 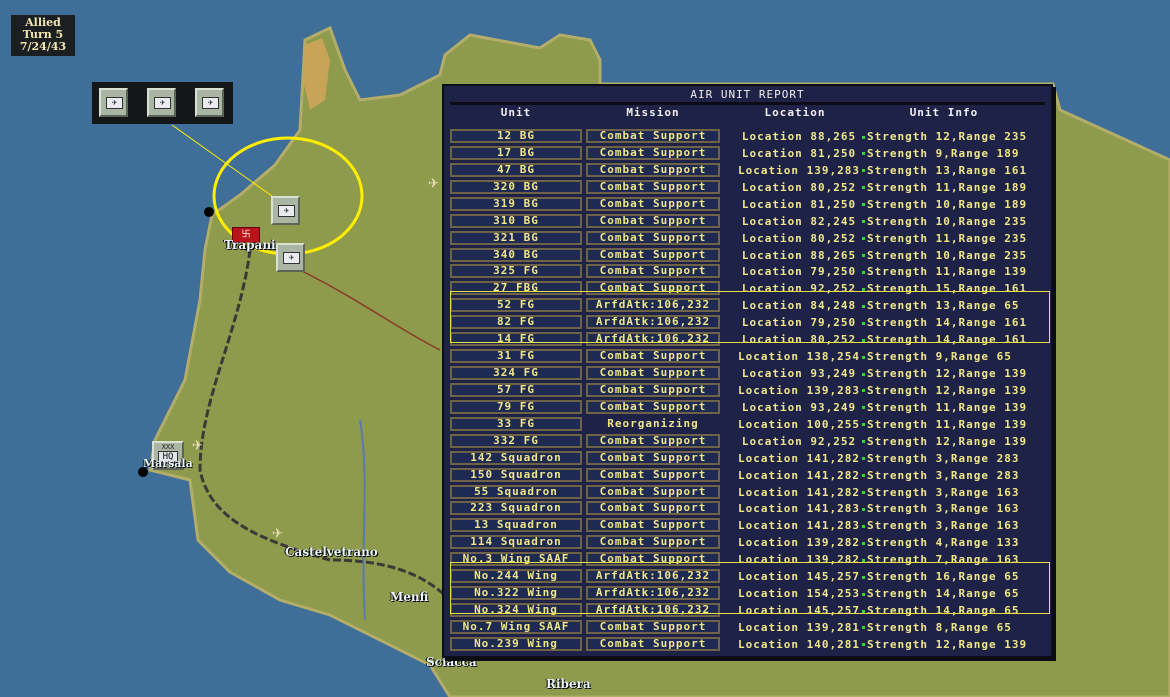 What do you see at coordinates (516, 373) in the screenshot?
I see `unit-button: 324 FG` at bounding box center [516, 373].